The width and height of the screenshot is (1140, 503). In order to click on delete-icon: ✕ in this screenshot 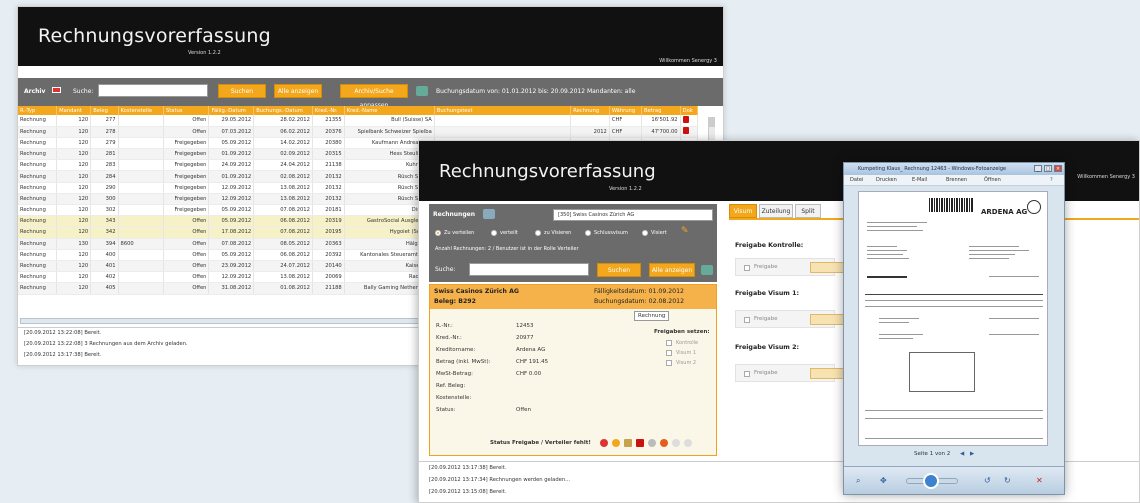, I will do `click(1039, 480)`.